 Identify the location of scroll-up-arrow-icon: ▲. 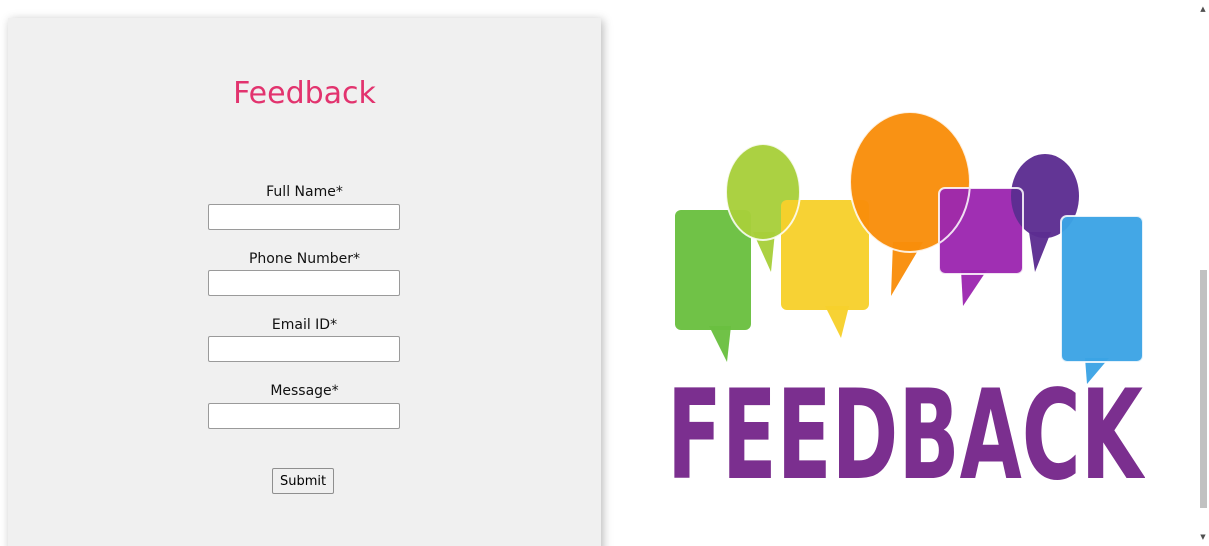
(1203, 9).